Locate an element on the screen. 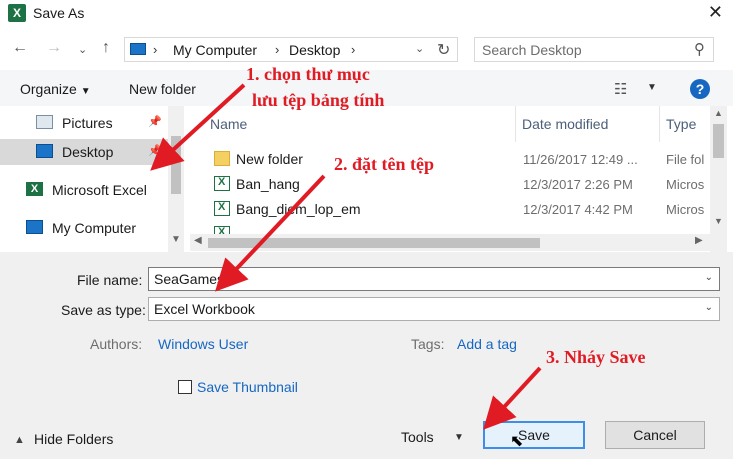 The height and width of the screenshot is (459, 733). sidebar-item-my-computer: My Computer is located at coordinates (84, 228).